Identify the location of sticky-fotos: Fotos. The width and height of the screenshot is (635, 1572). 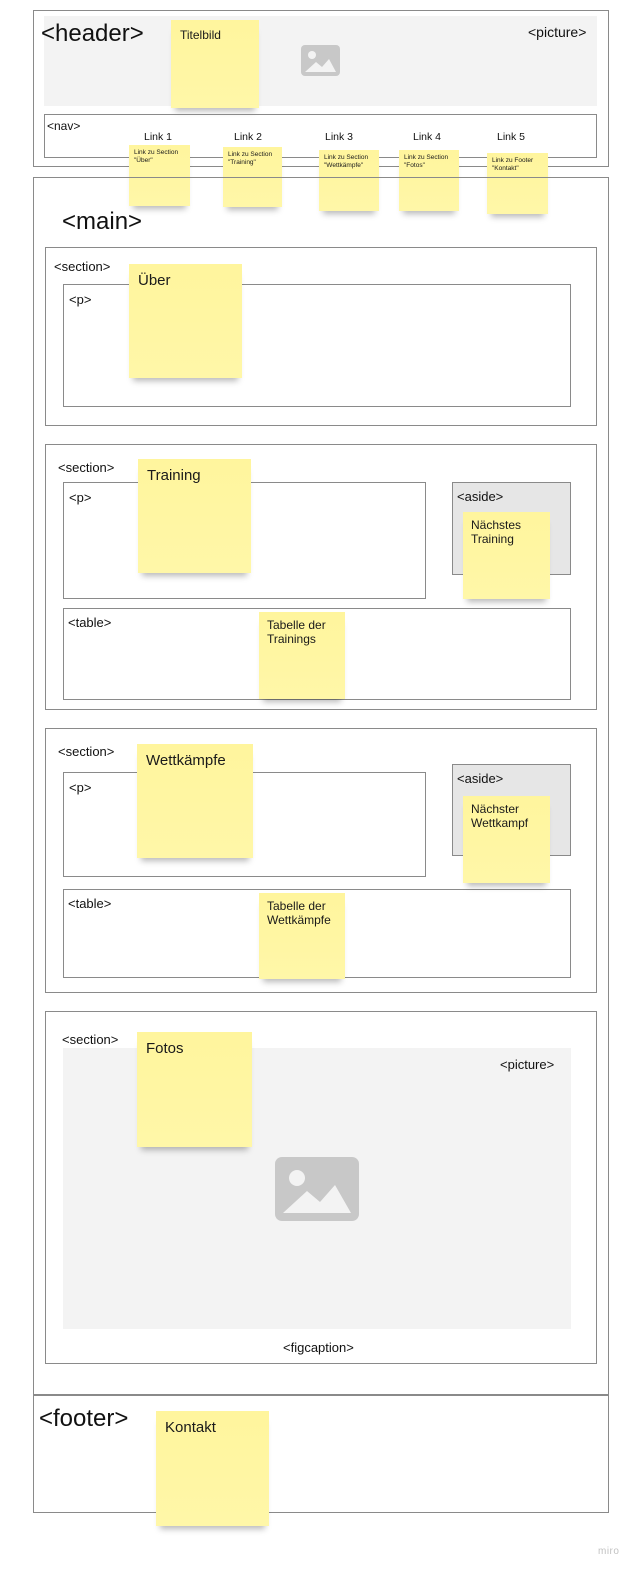
(194, 1089).